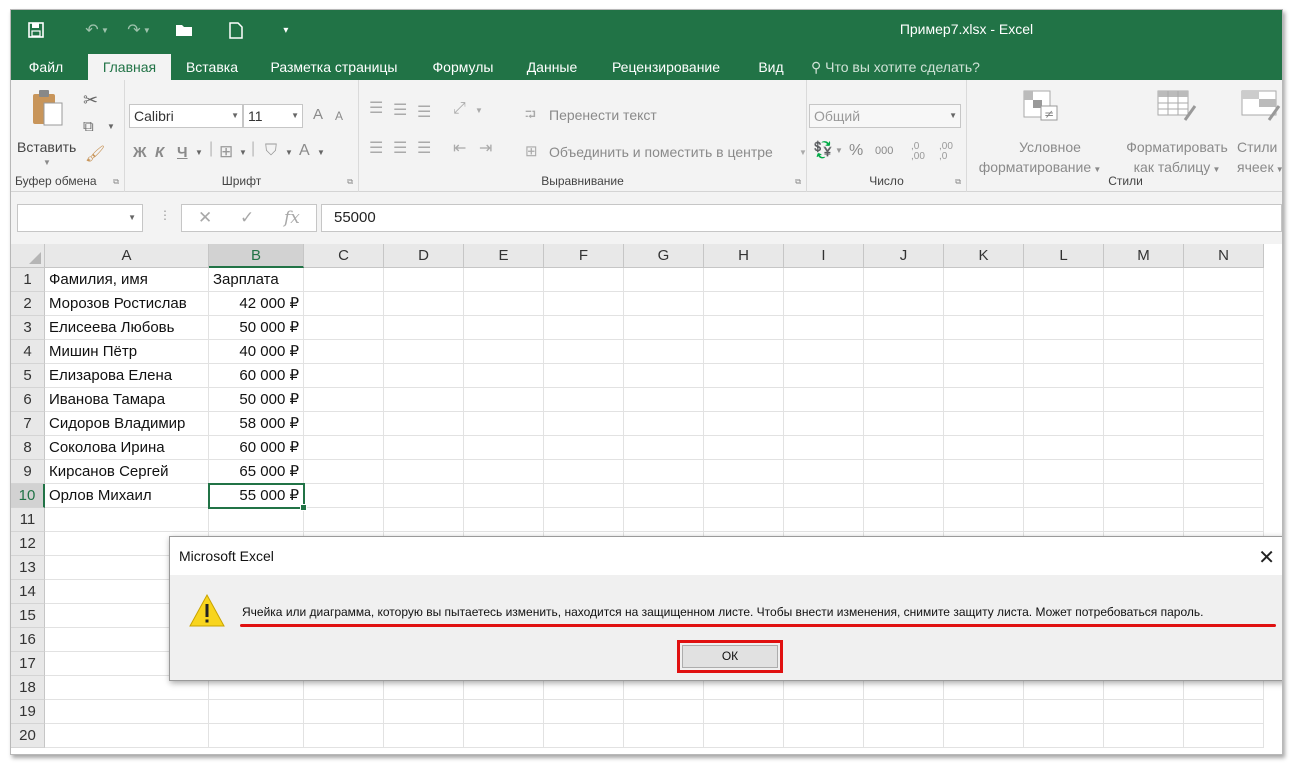  I want to click on column-header-a: A, so click(127, 256).